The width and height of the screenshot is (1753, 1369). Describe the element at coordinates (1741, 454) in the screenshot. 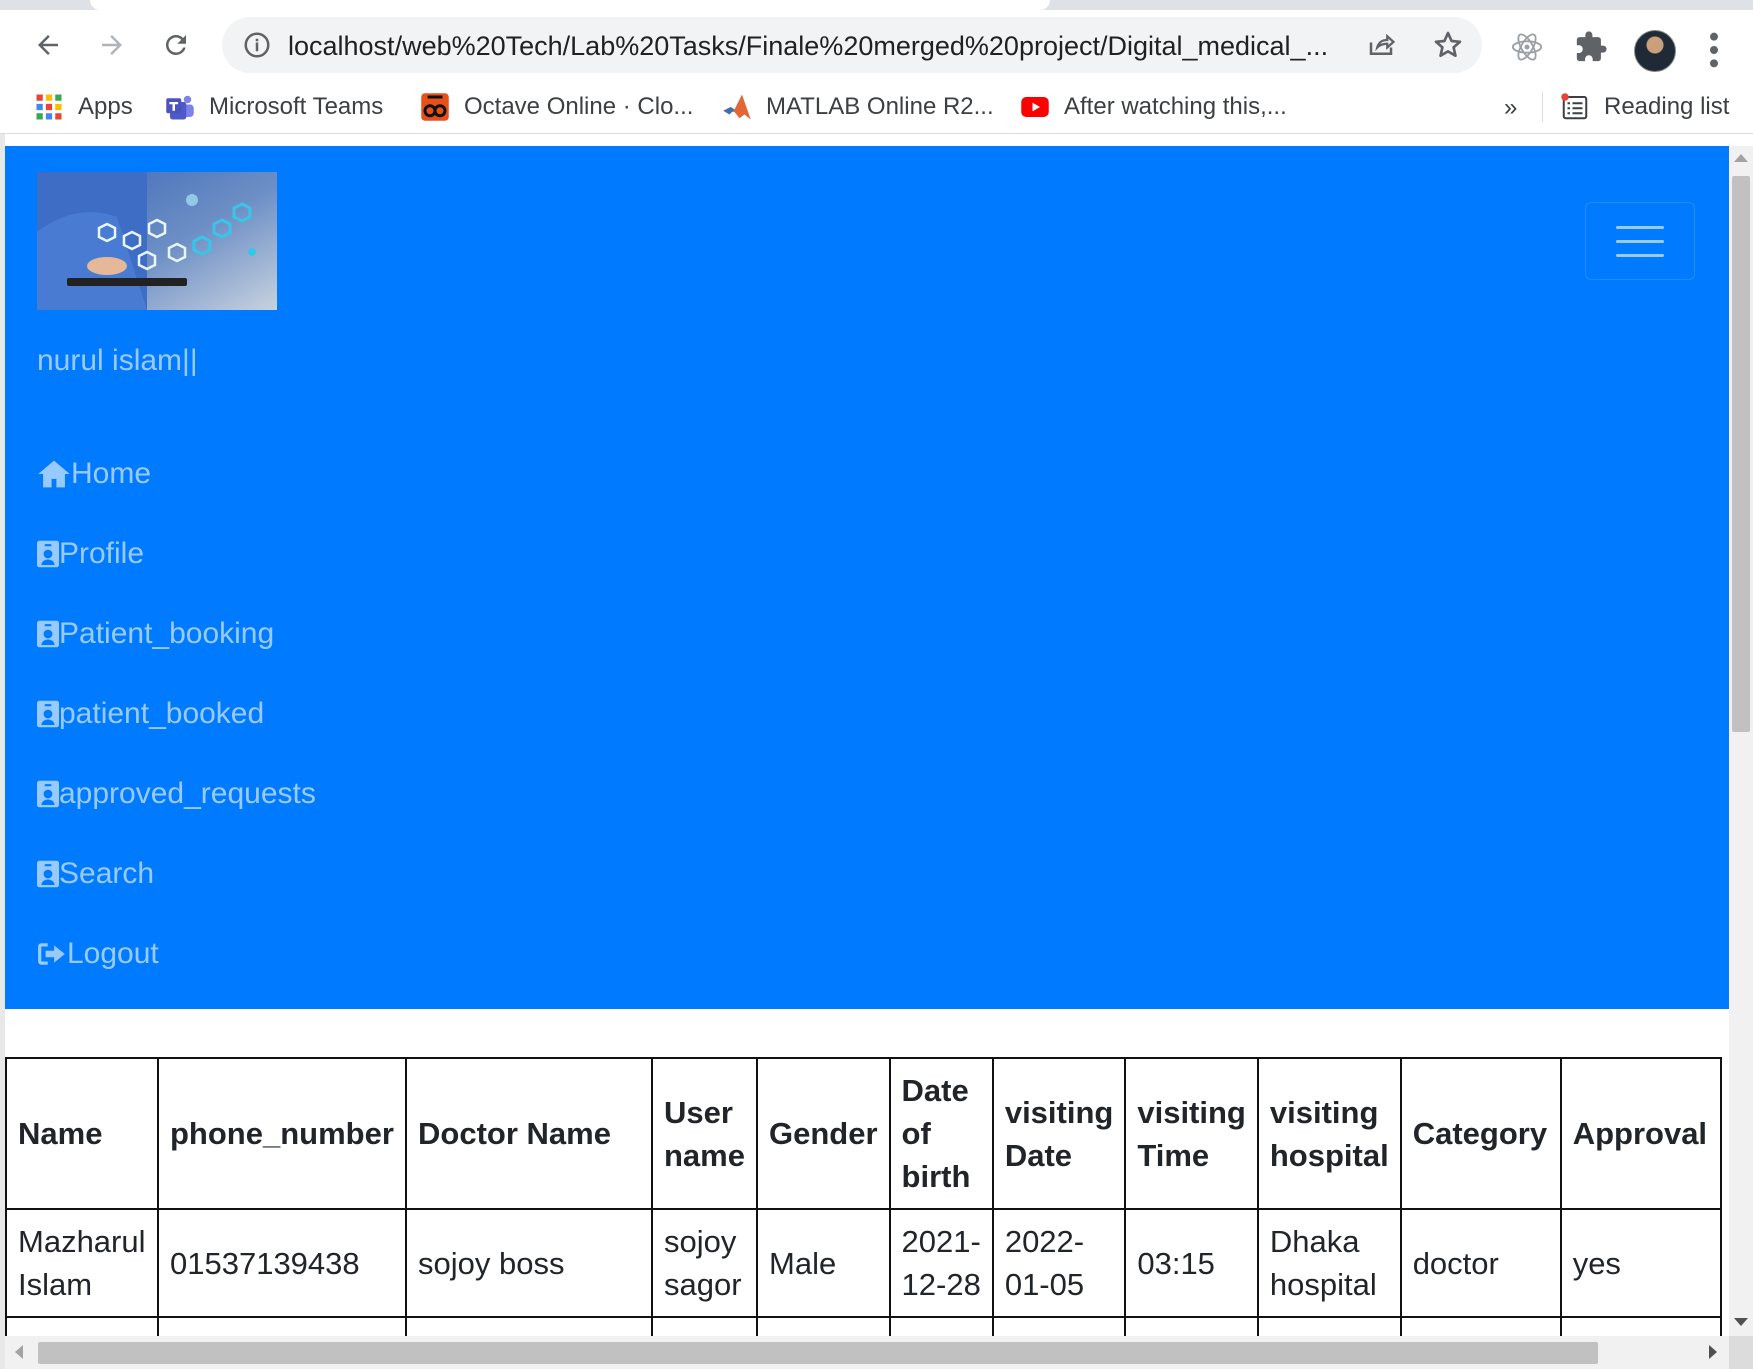

I see `vertical-scroll-thumb` at that location.